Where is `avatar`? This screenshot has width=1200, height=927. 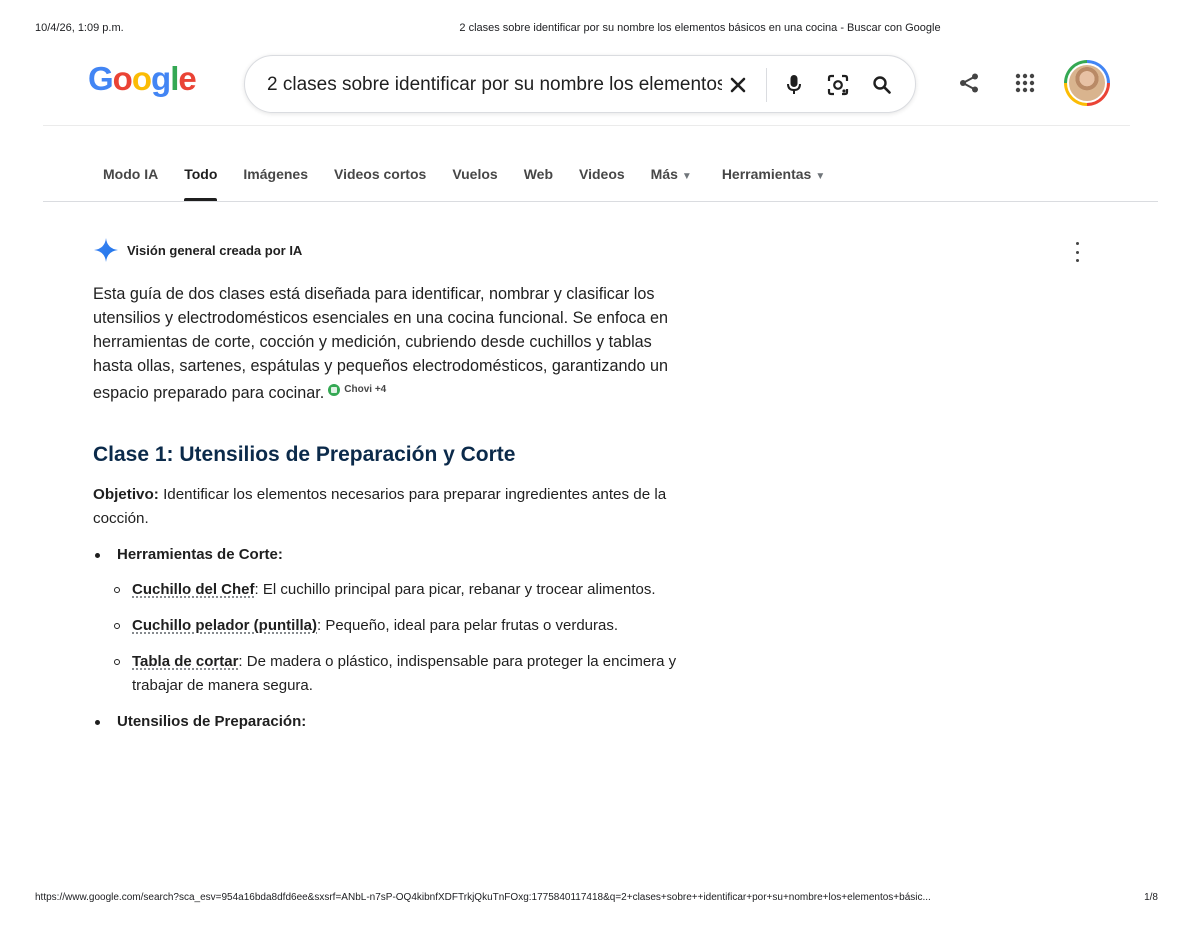 avatar is located at coordinates (1087, 83).